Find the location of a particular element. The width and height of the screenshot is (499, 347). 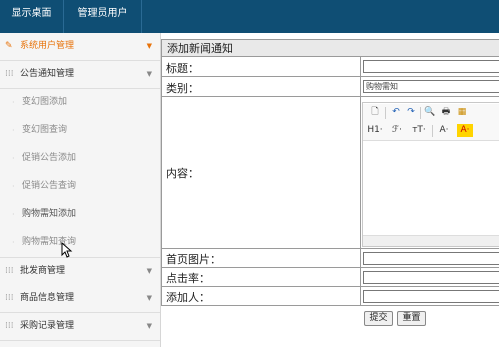

title-input is located at coordinates (431, 66).